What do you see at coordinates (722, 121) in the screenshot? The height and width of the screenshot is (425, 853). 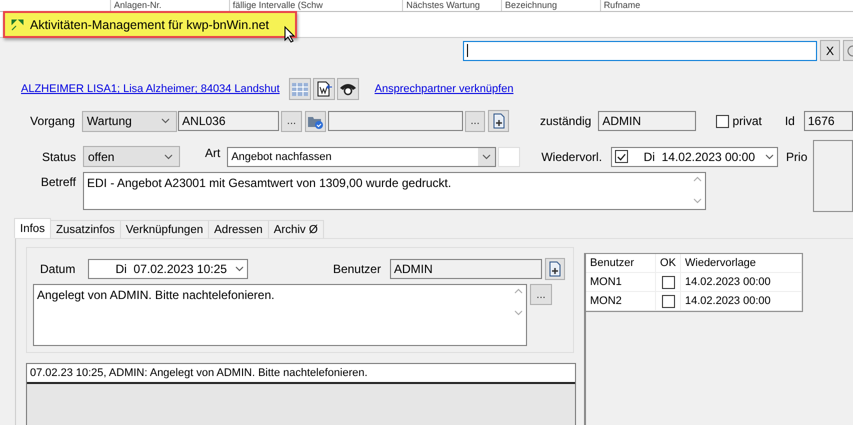 I see `private-checkbox` at bounding box center [722, 121].